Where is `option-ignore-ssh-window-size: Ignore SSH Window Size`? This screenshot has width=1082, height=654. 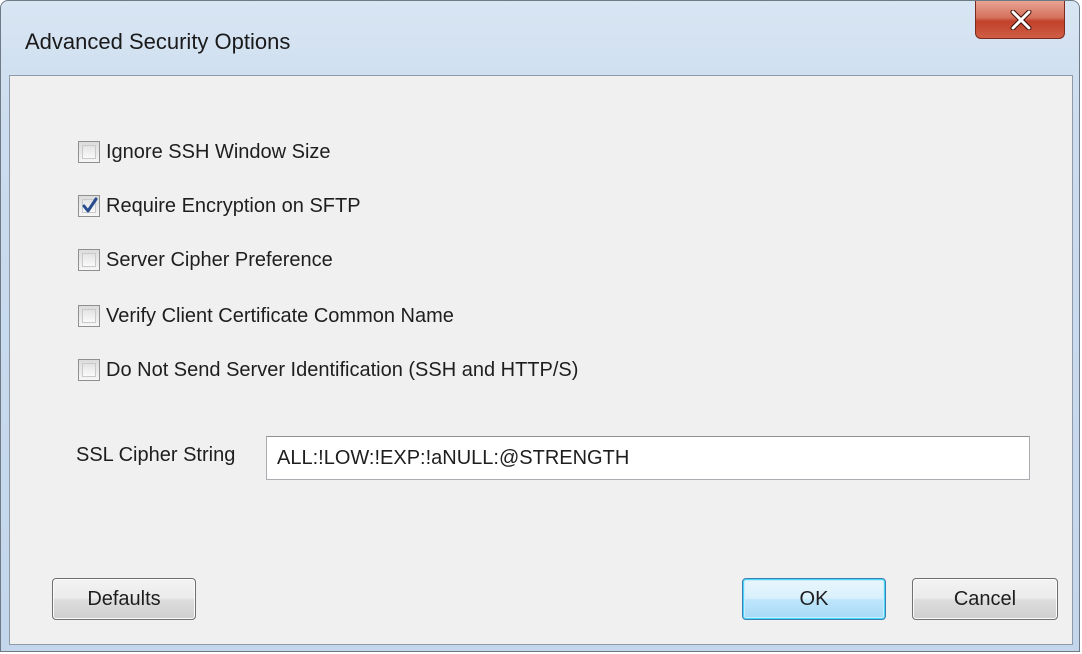
option-ignore-ssh-window-size: Ignore SSH Window Size is located at coordinates (204, 152).